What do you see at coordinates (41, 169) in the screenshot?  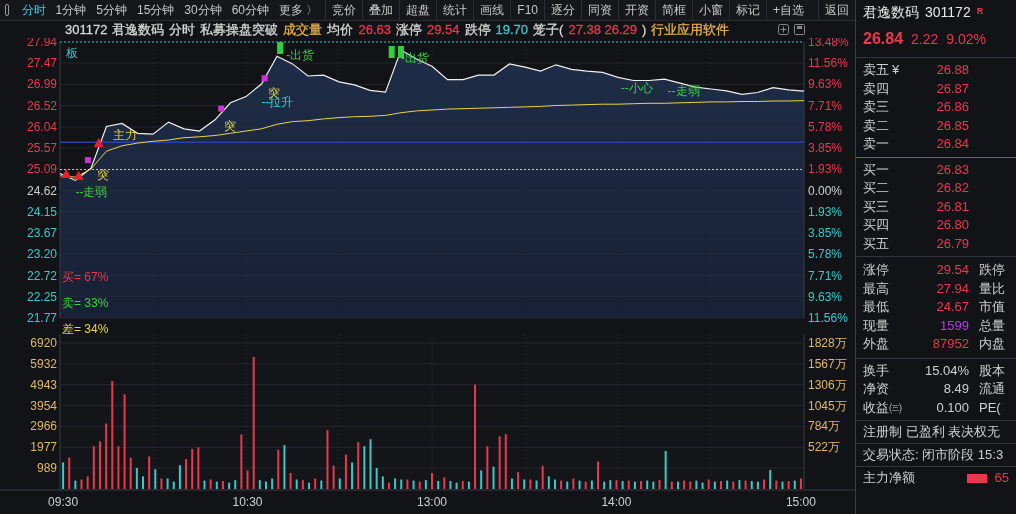 I see `axis-label: 25.09` at bounding box center [41, 169].